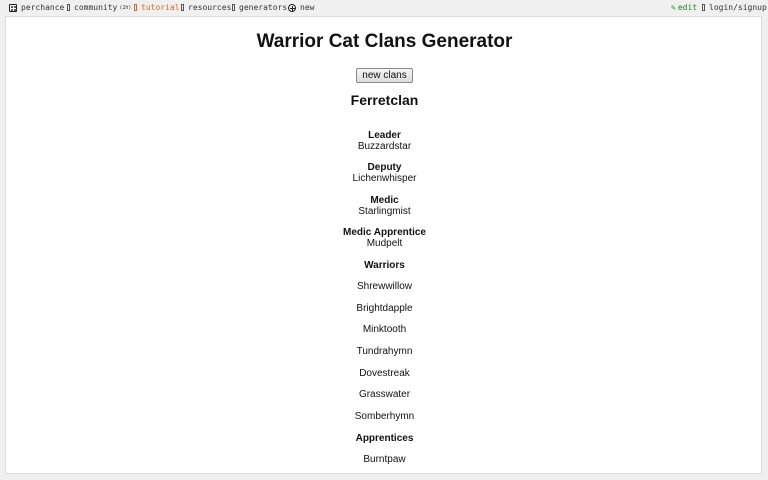 The image size is (768, 480). Describe the element at coordinates (384, 459) in the screenshot. I see `apprentice-item: Burntpaw` at that location.